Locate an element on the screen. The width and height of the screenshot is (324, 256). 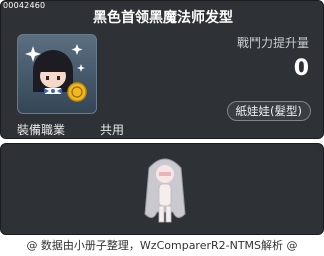
category-badge: 紙娃娃(髮型) is located at coordinates (268, 111).